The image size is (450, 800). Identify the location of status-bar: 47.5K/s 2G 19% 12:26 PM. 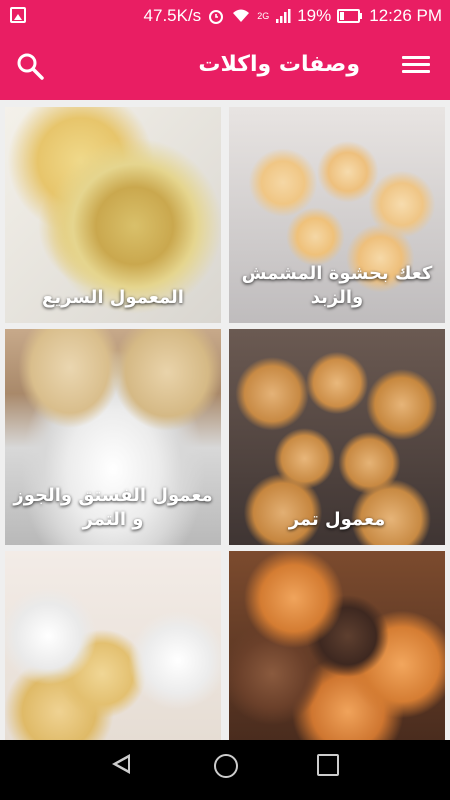
(225, 16).